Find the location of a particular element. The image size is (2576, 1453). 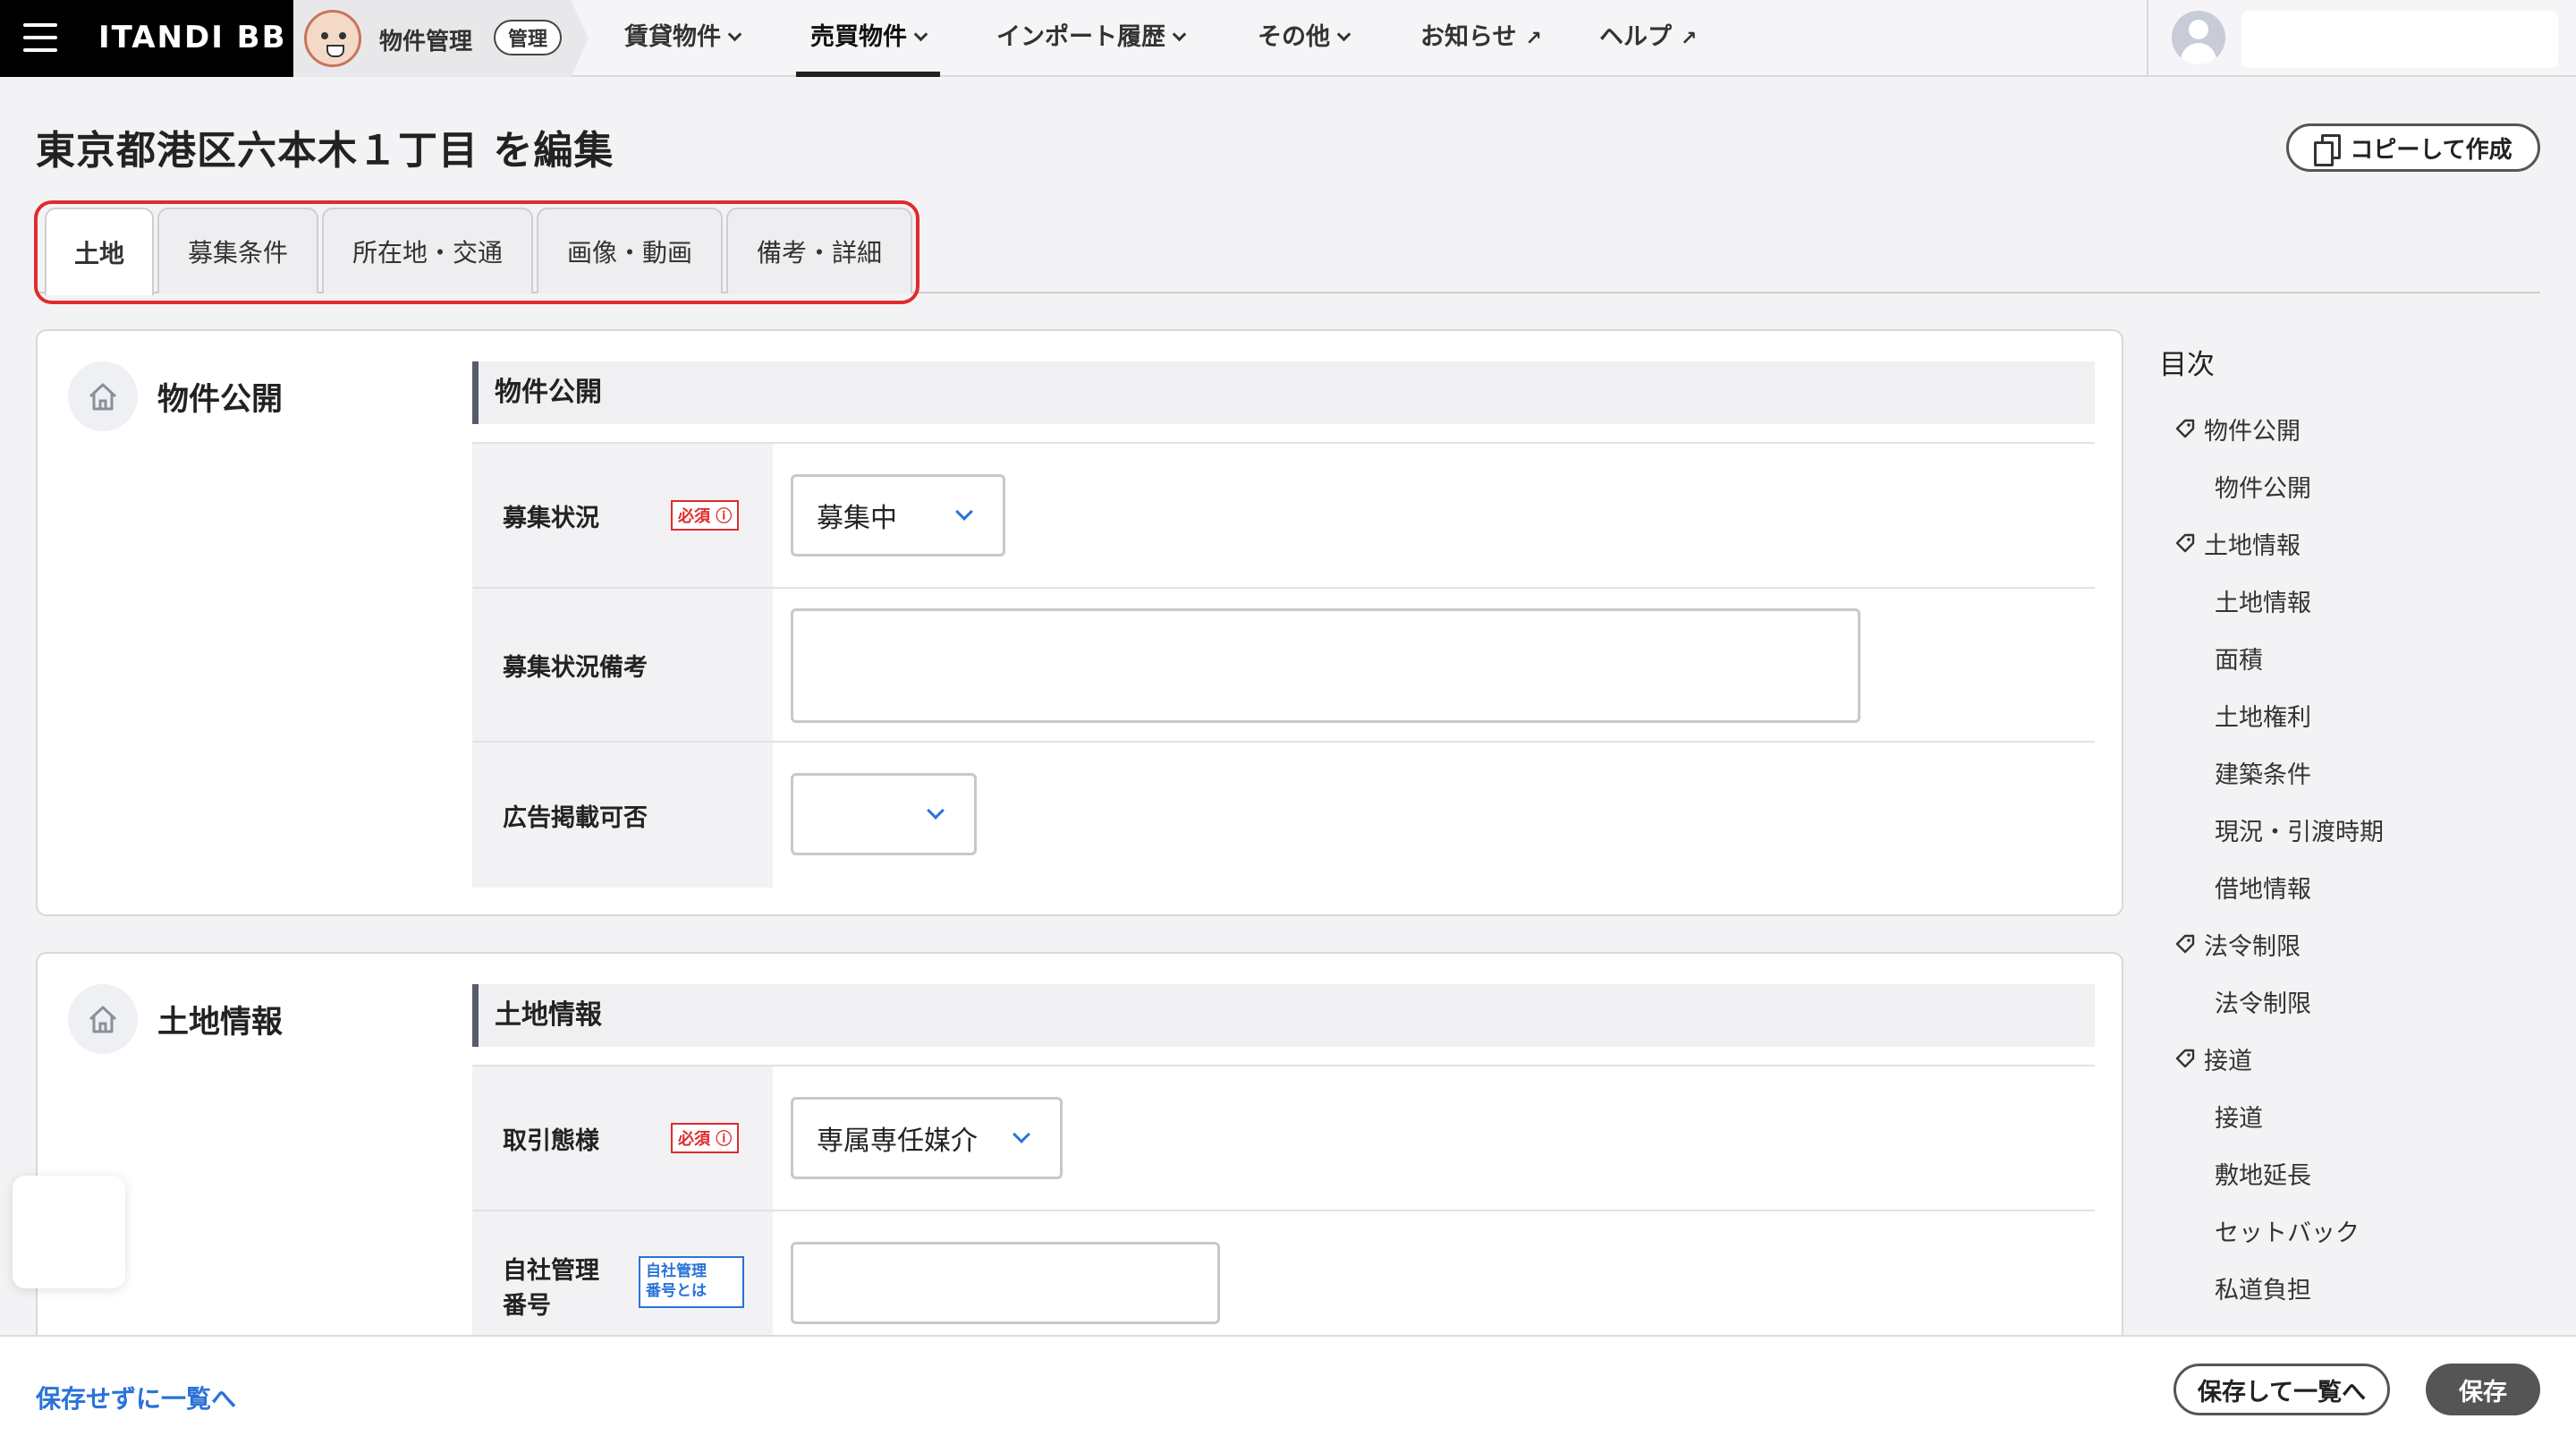

brand-logo: ITANDI BB is located at coordinates (192, 37).